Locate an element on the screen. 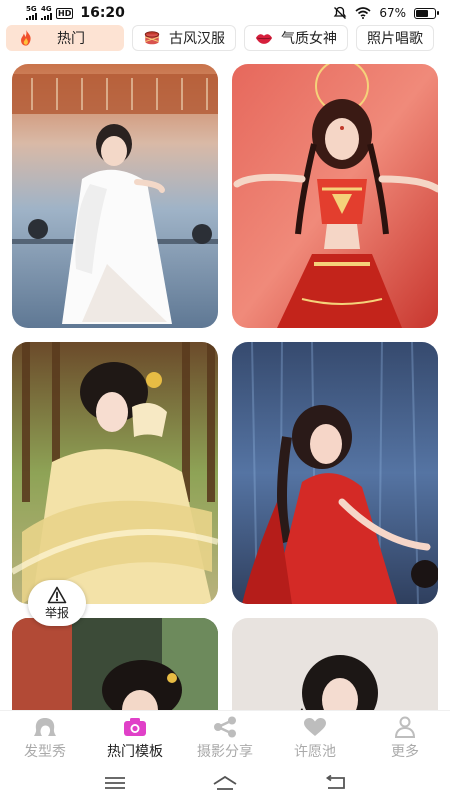  nav-label: 更多 is located at coordinates (405, 752).